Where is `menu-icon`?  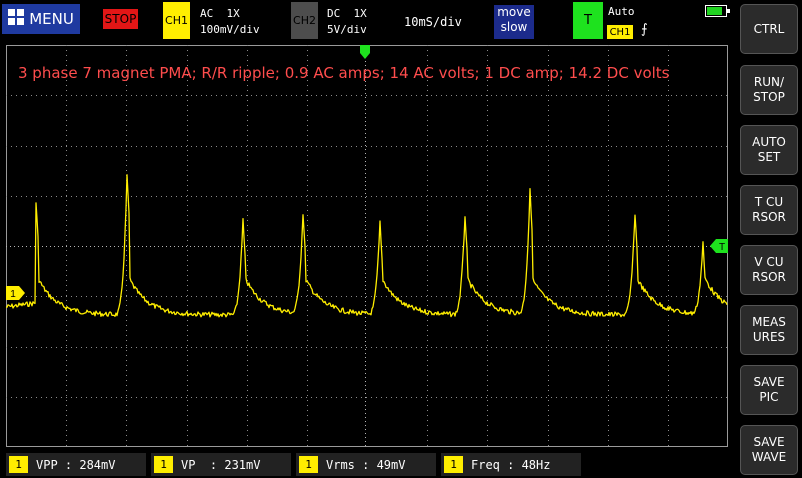
menu-icon is located at coordinates (16, 19).